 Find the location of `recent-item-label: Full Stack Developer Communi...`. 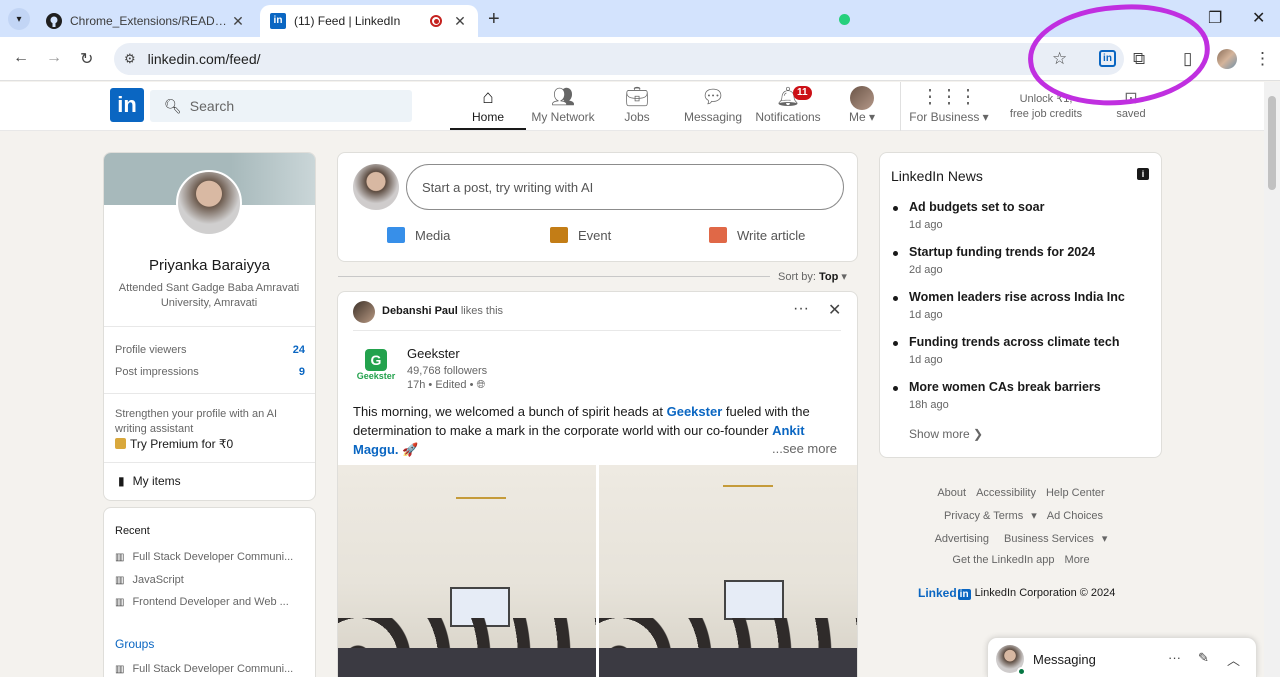

recent-item-label: Full Stack Developer Communi... is located at coordinates (213, 557).